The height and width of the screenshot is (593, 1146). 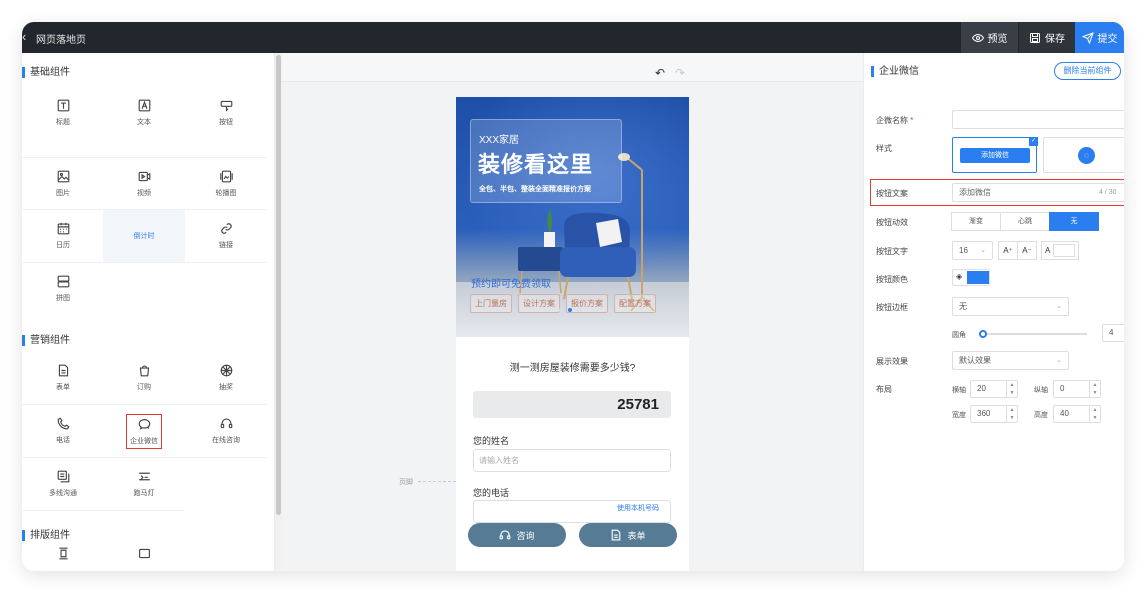 What do you see at coordinates (24, 36) in the screenshot?
I see `back-icon: ‹` at bounding box center [24, 36].